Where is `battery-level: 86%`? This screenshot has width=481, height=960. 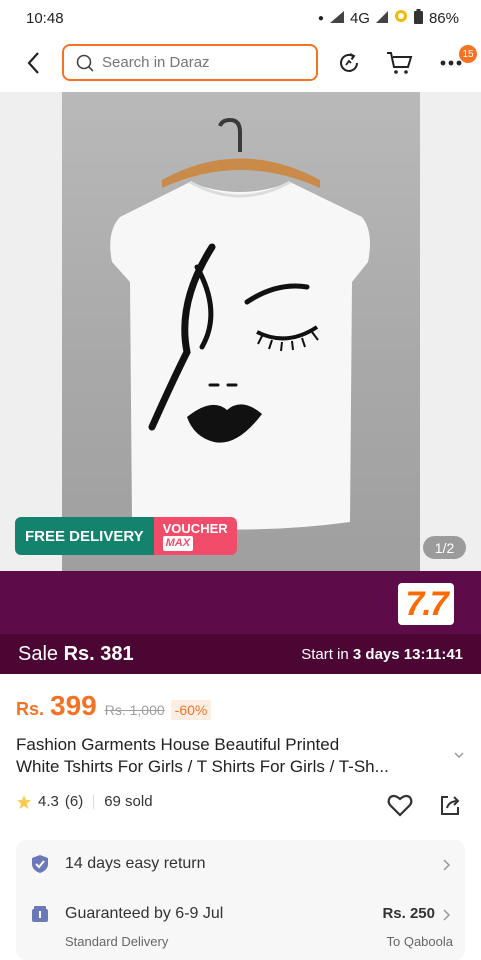 battery-level: 86% is located at coordinates (443, 18).